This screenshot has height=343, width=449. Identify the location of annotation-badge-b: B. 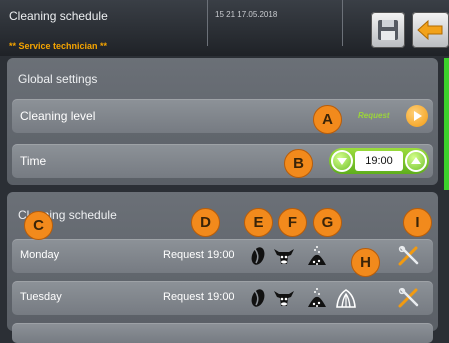
(298, 163).